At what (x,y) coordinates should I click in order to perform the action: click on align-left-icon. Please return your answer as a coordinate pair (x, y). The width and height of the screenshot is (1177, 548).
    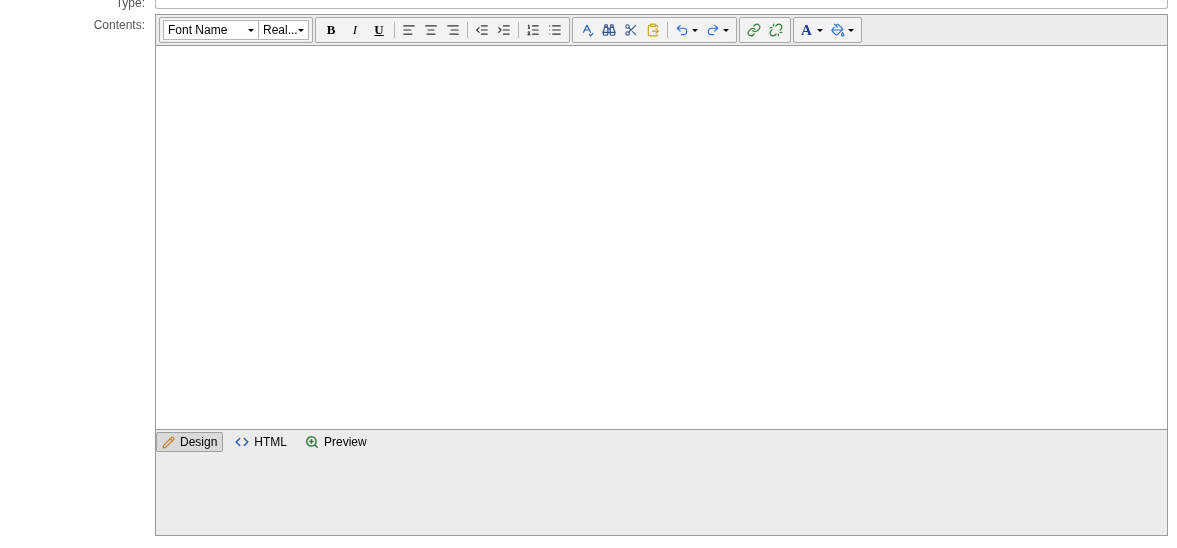
    Looking at the image, I should click on (409, 30).